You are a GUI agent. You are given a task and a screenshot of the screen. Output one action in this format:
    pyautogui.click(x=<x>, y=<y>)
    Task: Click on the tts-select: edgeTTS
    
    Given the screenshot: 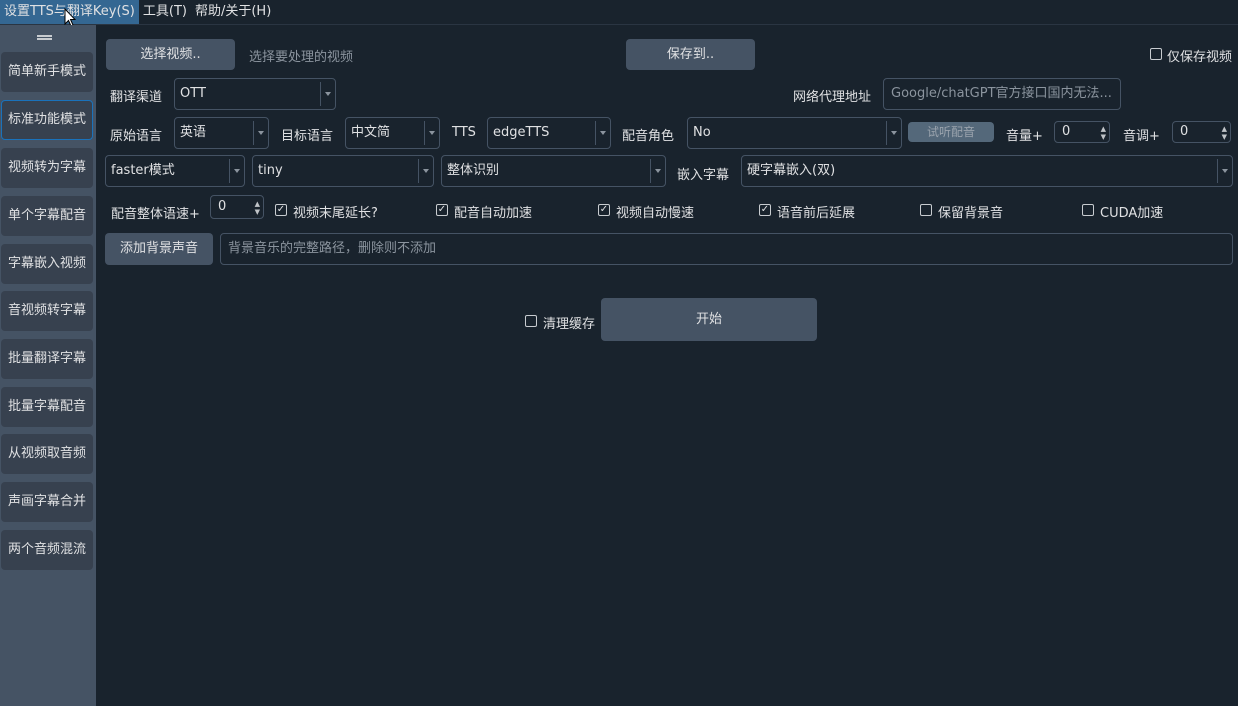 What is the action you would take?
    pyautogui.click(x=549, y=133)
    